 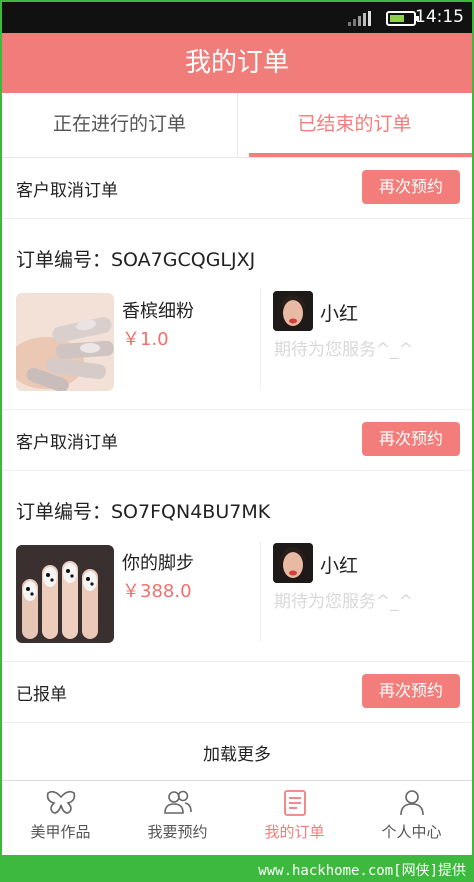 What do you see at coordinates (237, 869) in the screenshot?
I see `watermark-bar: www.hackhome.com[网侠]提供` at bounding box center [237, 869].